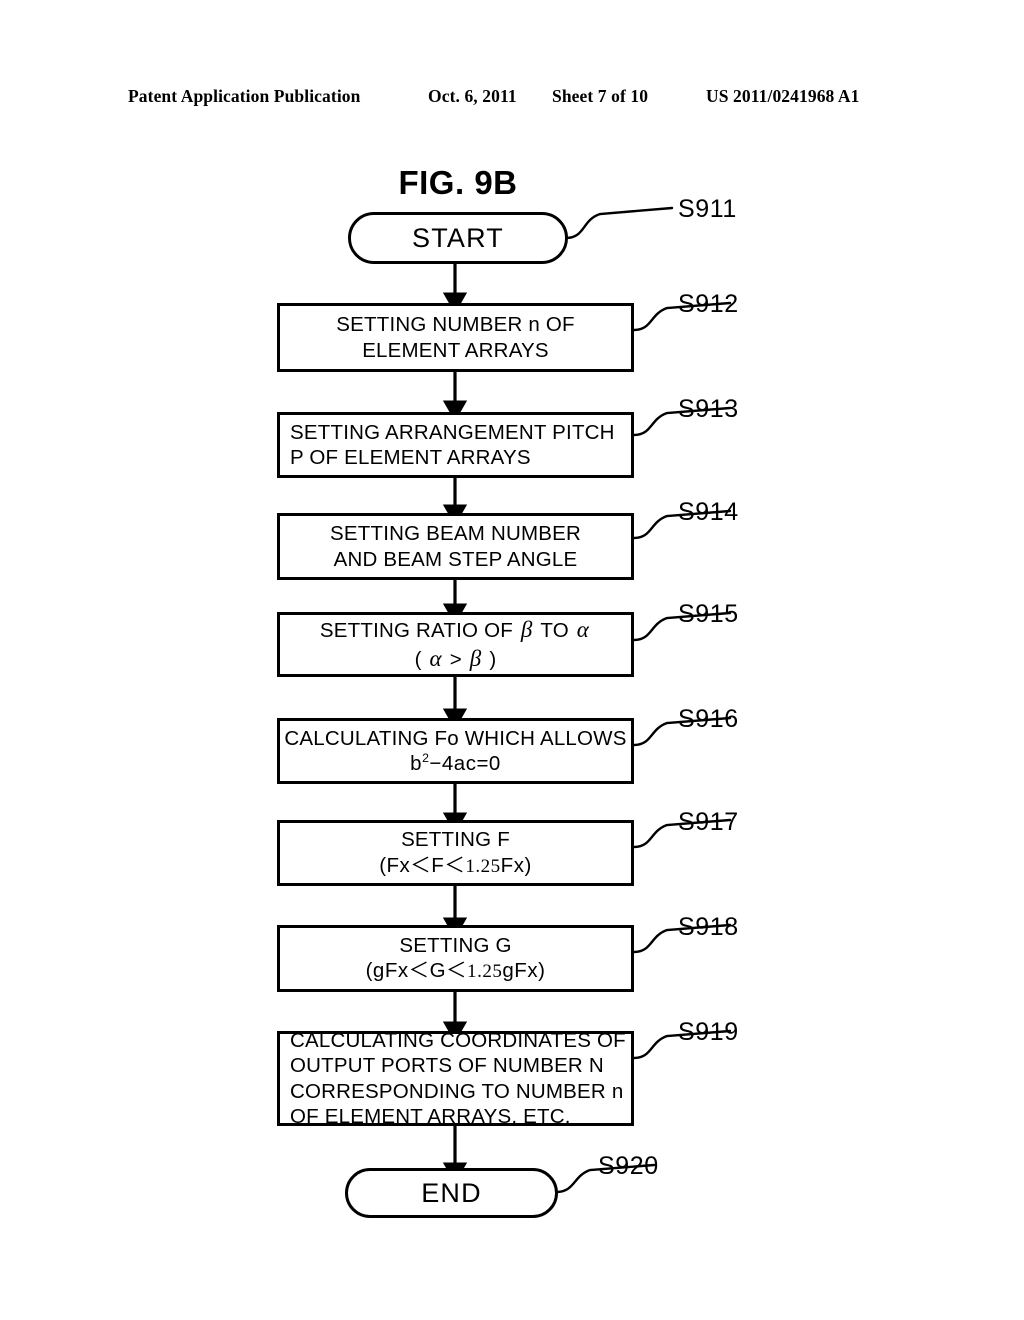  Describe the element at coordinates (447, 1066) in the screenshot. I see `flow-node-S919-line-1: OUTPUT PORTS OF NUMBER N` at that location.